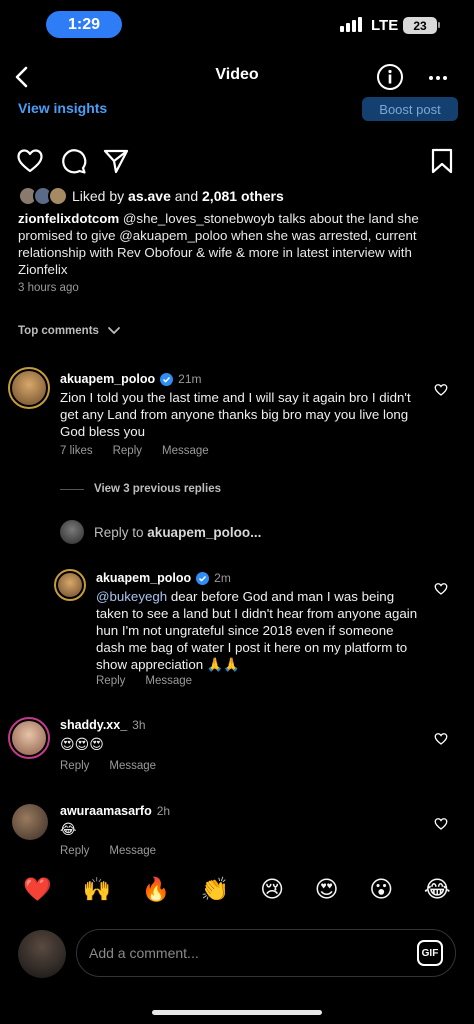  What do you see at coordinates (186, 196) in the screenshot?
I see `liked-by-and: and` at bounding box center [186, 196].